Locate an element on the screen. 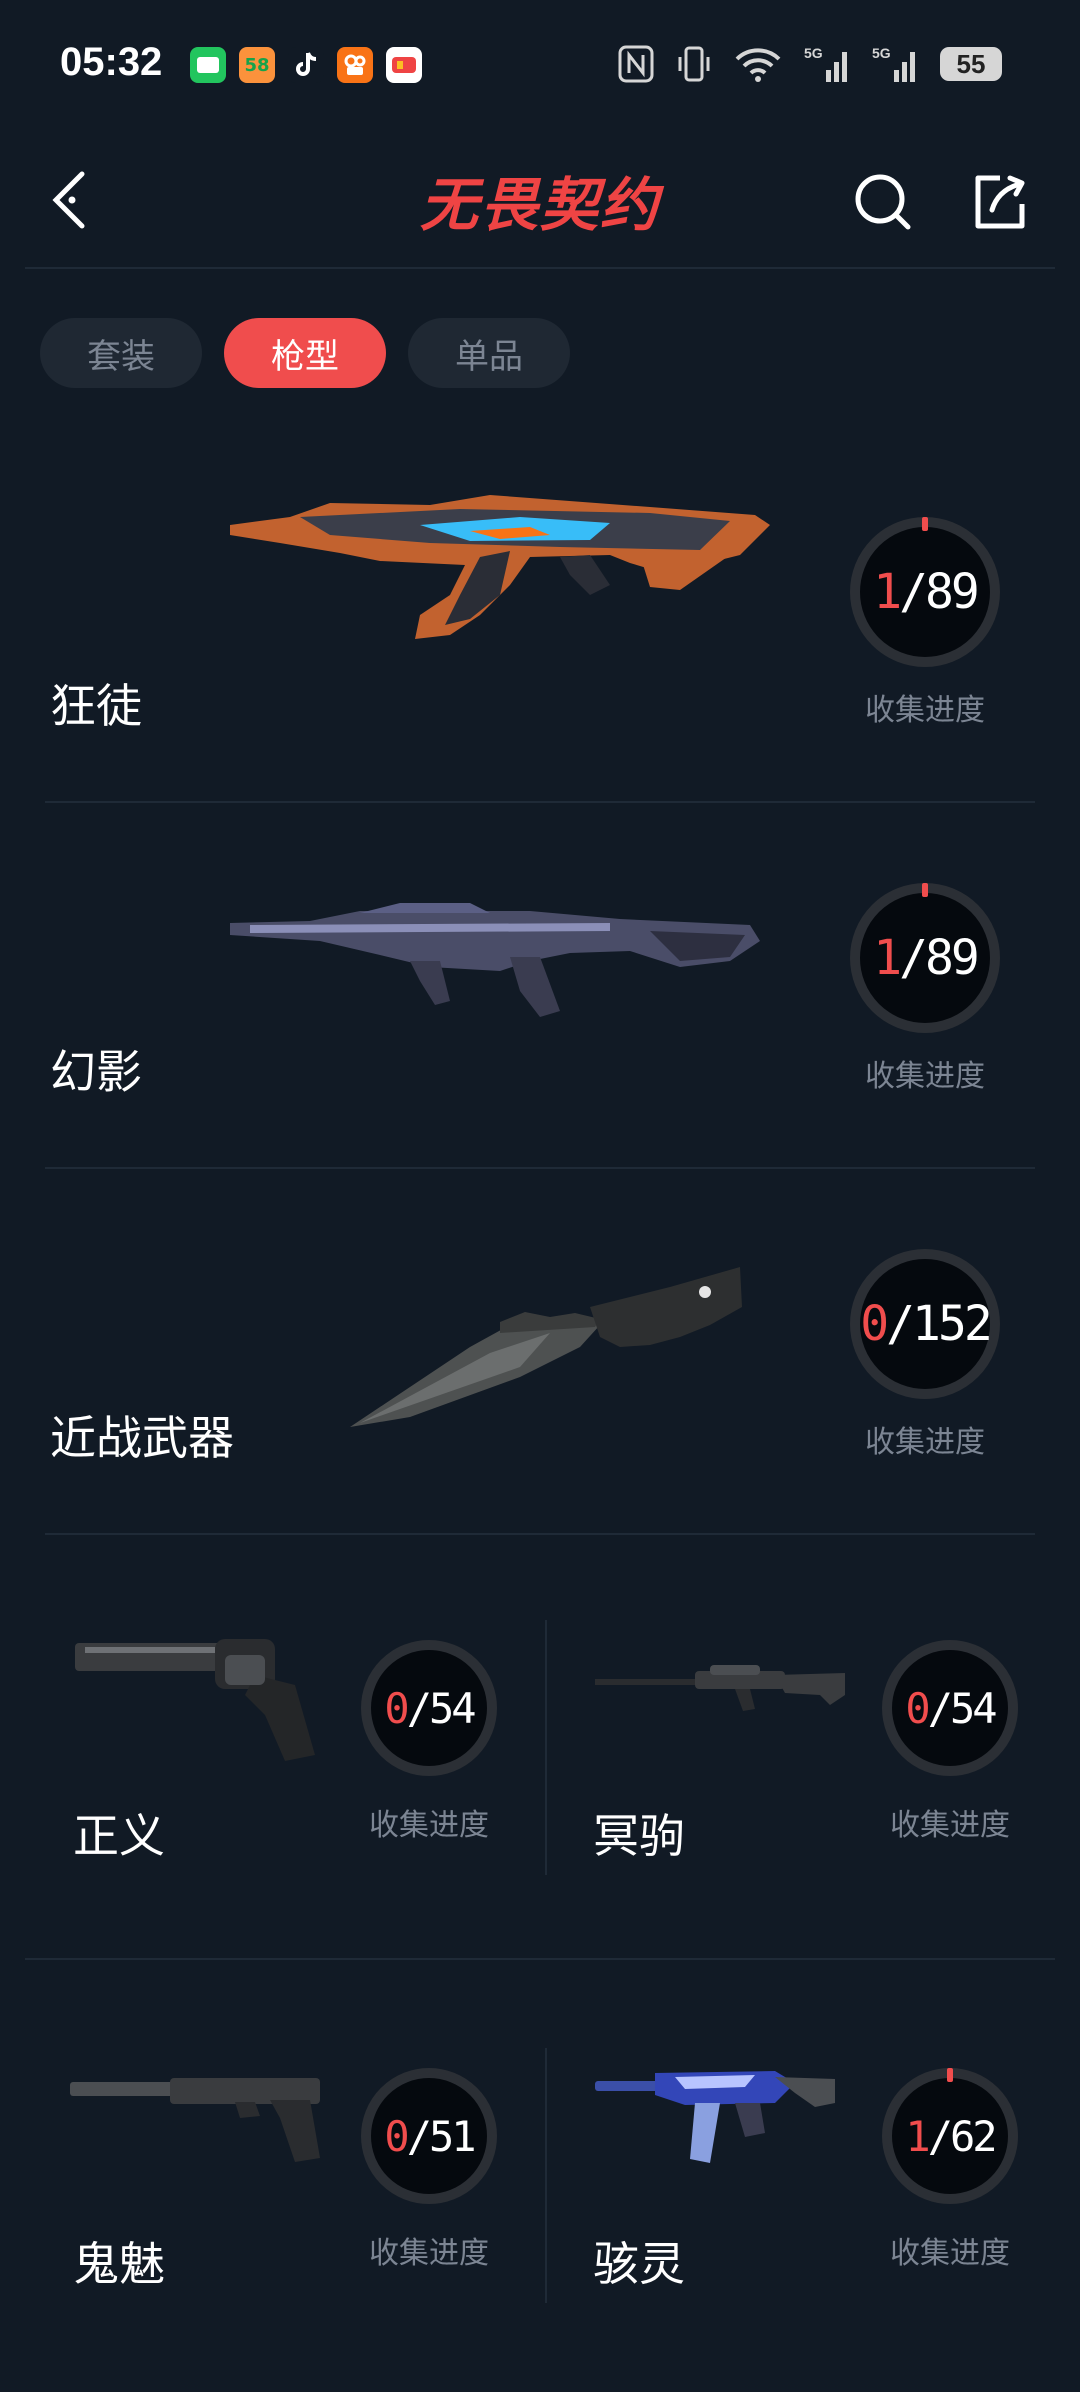 The width and height of the screenshot is (1080, 2392). wifi-icon is located at coordinates (758, 64).